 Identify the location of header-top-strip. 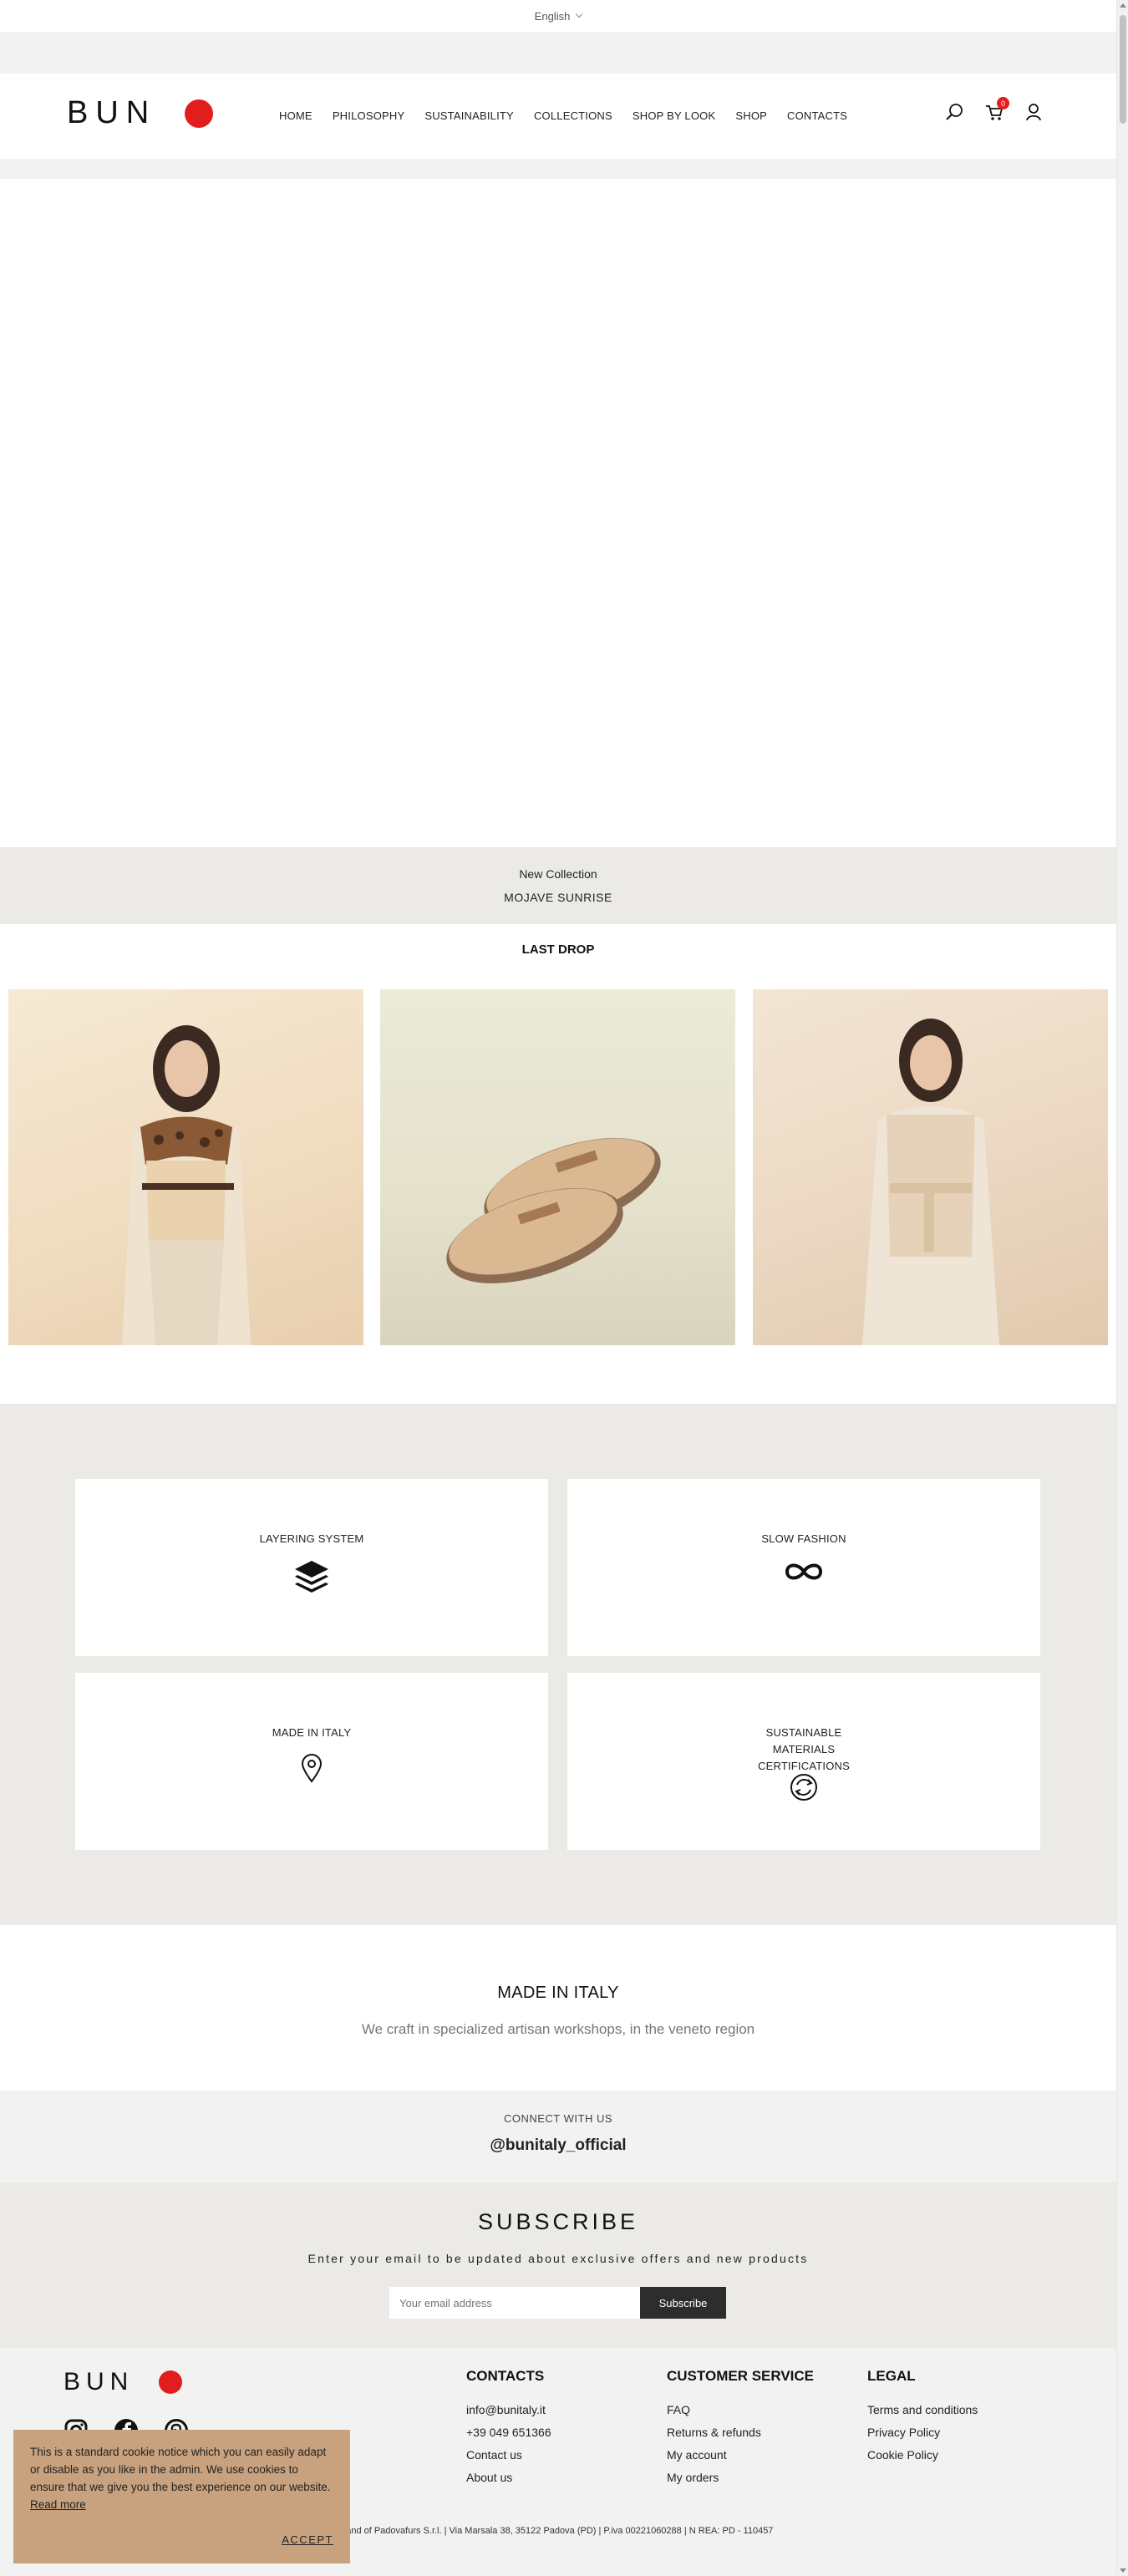
(558, 53).